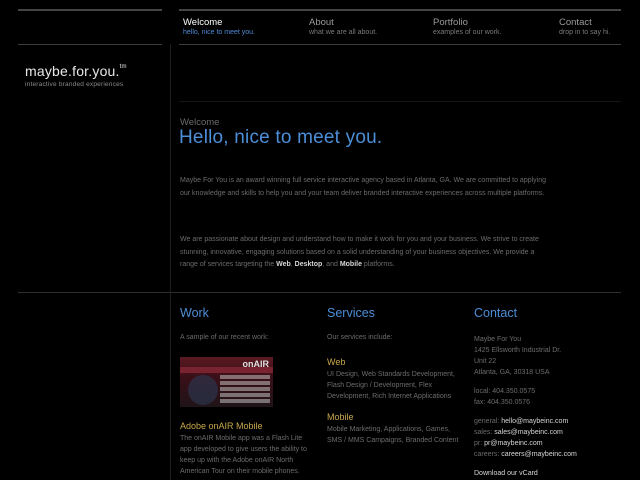 This screenshot has height=480, width=640. I want to click on phone-fax: fax: 404.350.0576, so click(502, 402).